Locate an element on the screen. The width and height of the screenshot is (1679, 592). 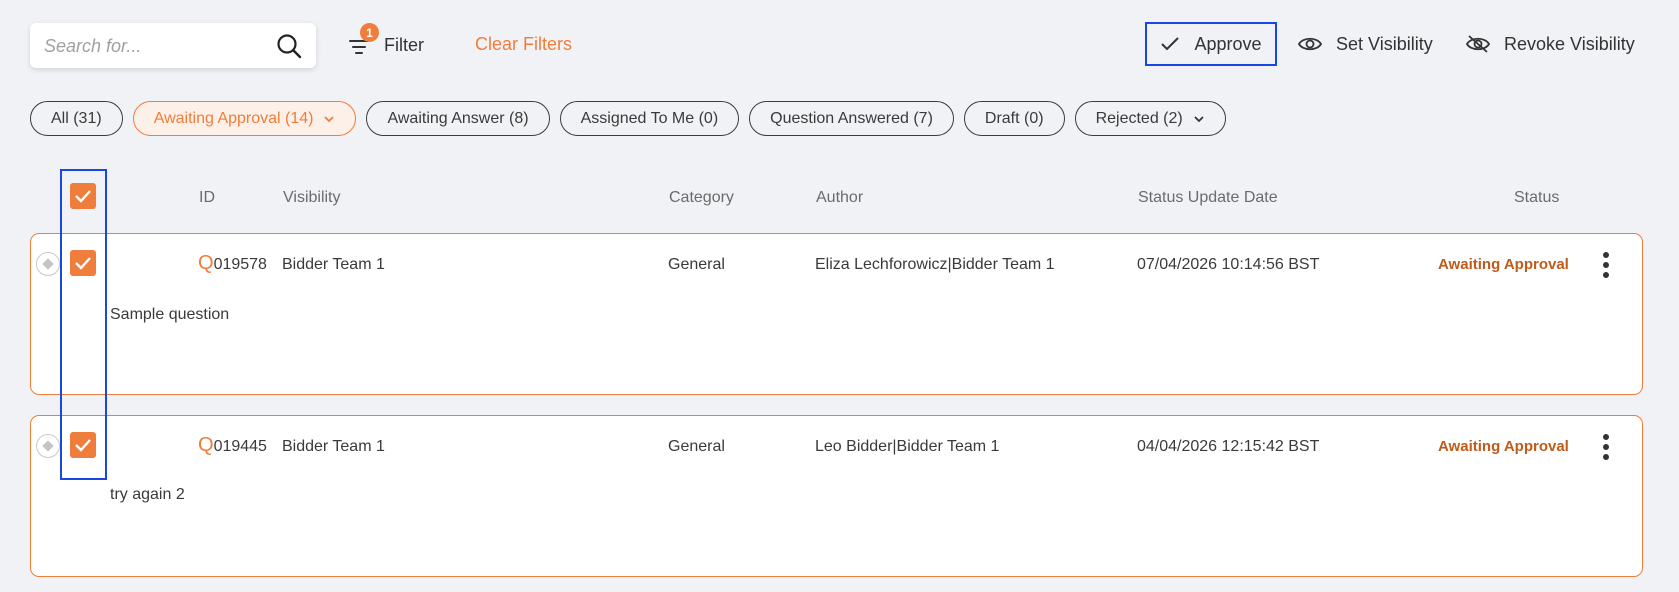
column-header-category: Category is located at coordinates (701, 198).